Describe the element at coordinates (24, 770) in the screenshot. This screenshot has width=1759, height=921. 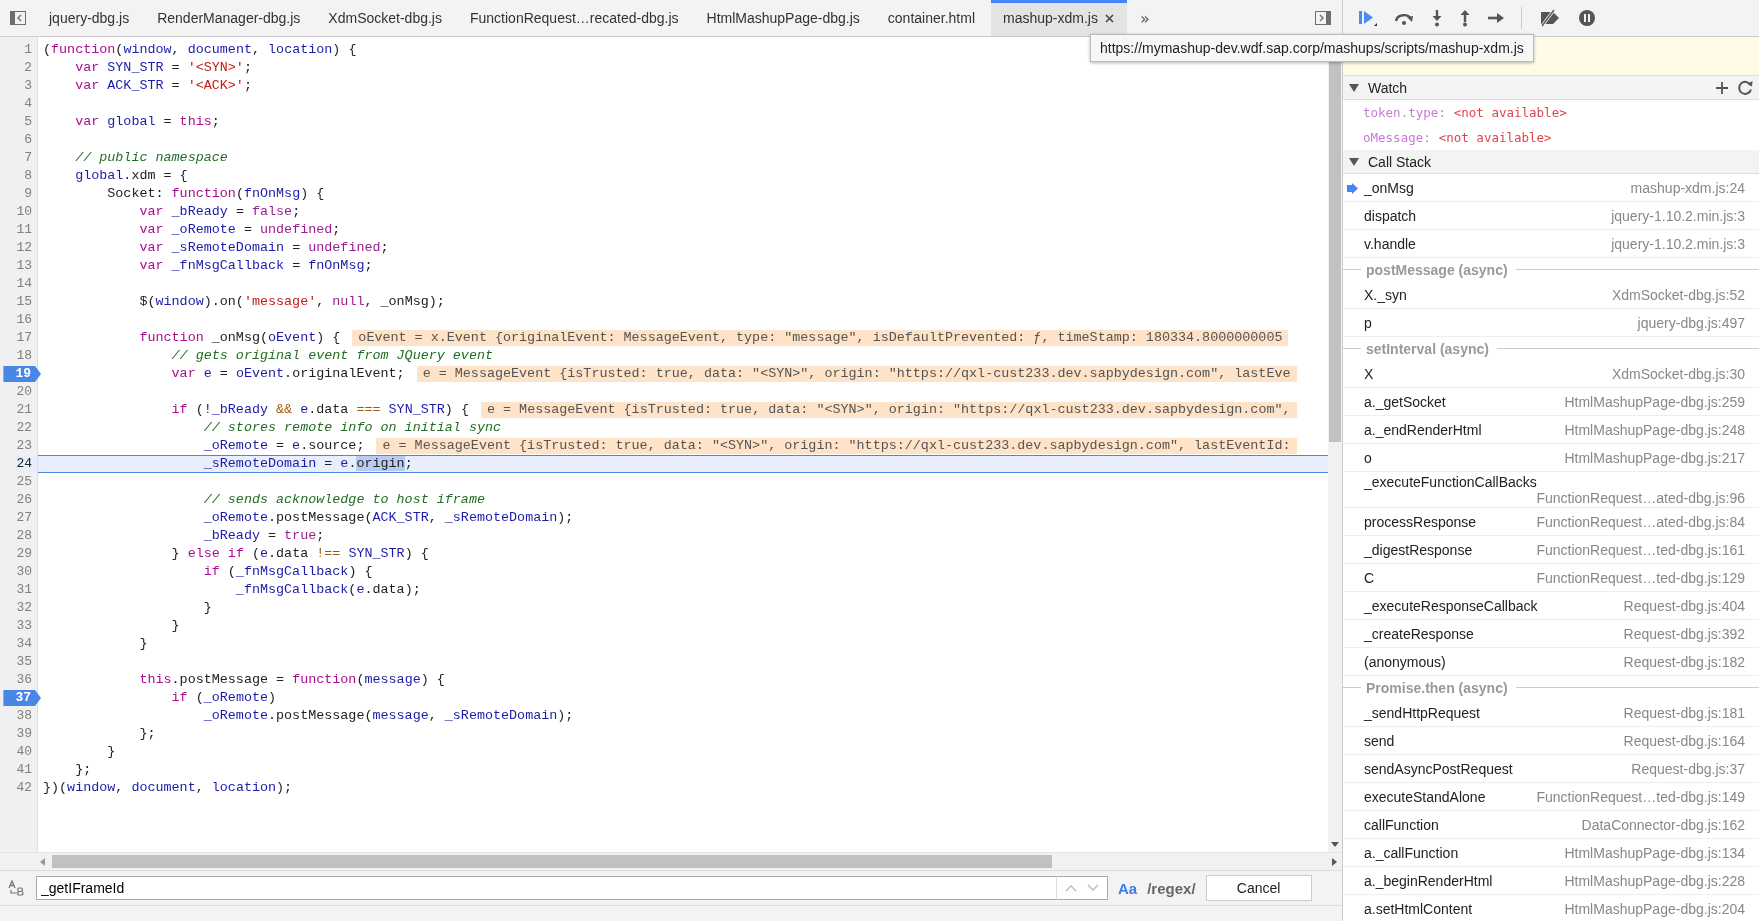
I see `line-number: 41` at that location.